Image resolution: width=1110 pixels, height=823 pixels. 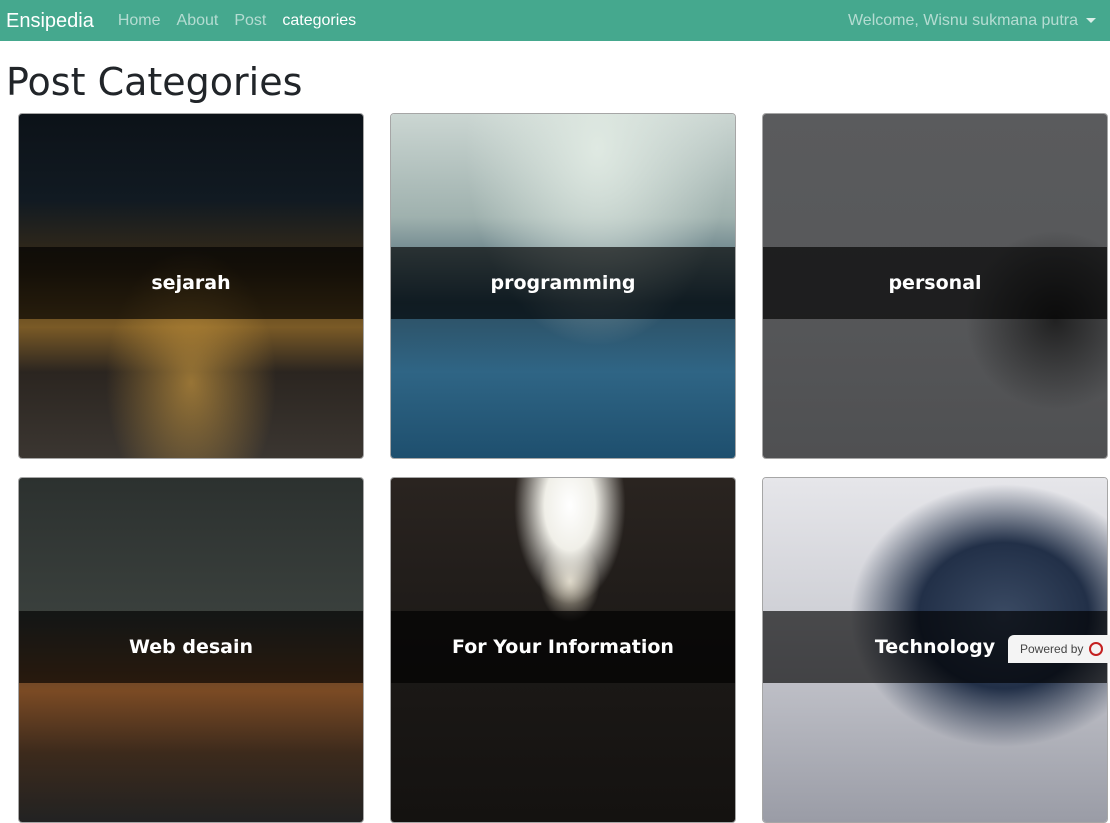 I want to click on category-overlay: programming, so click(x=563, y=283).